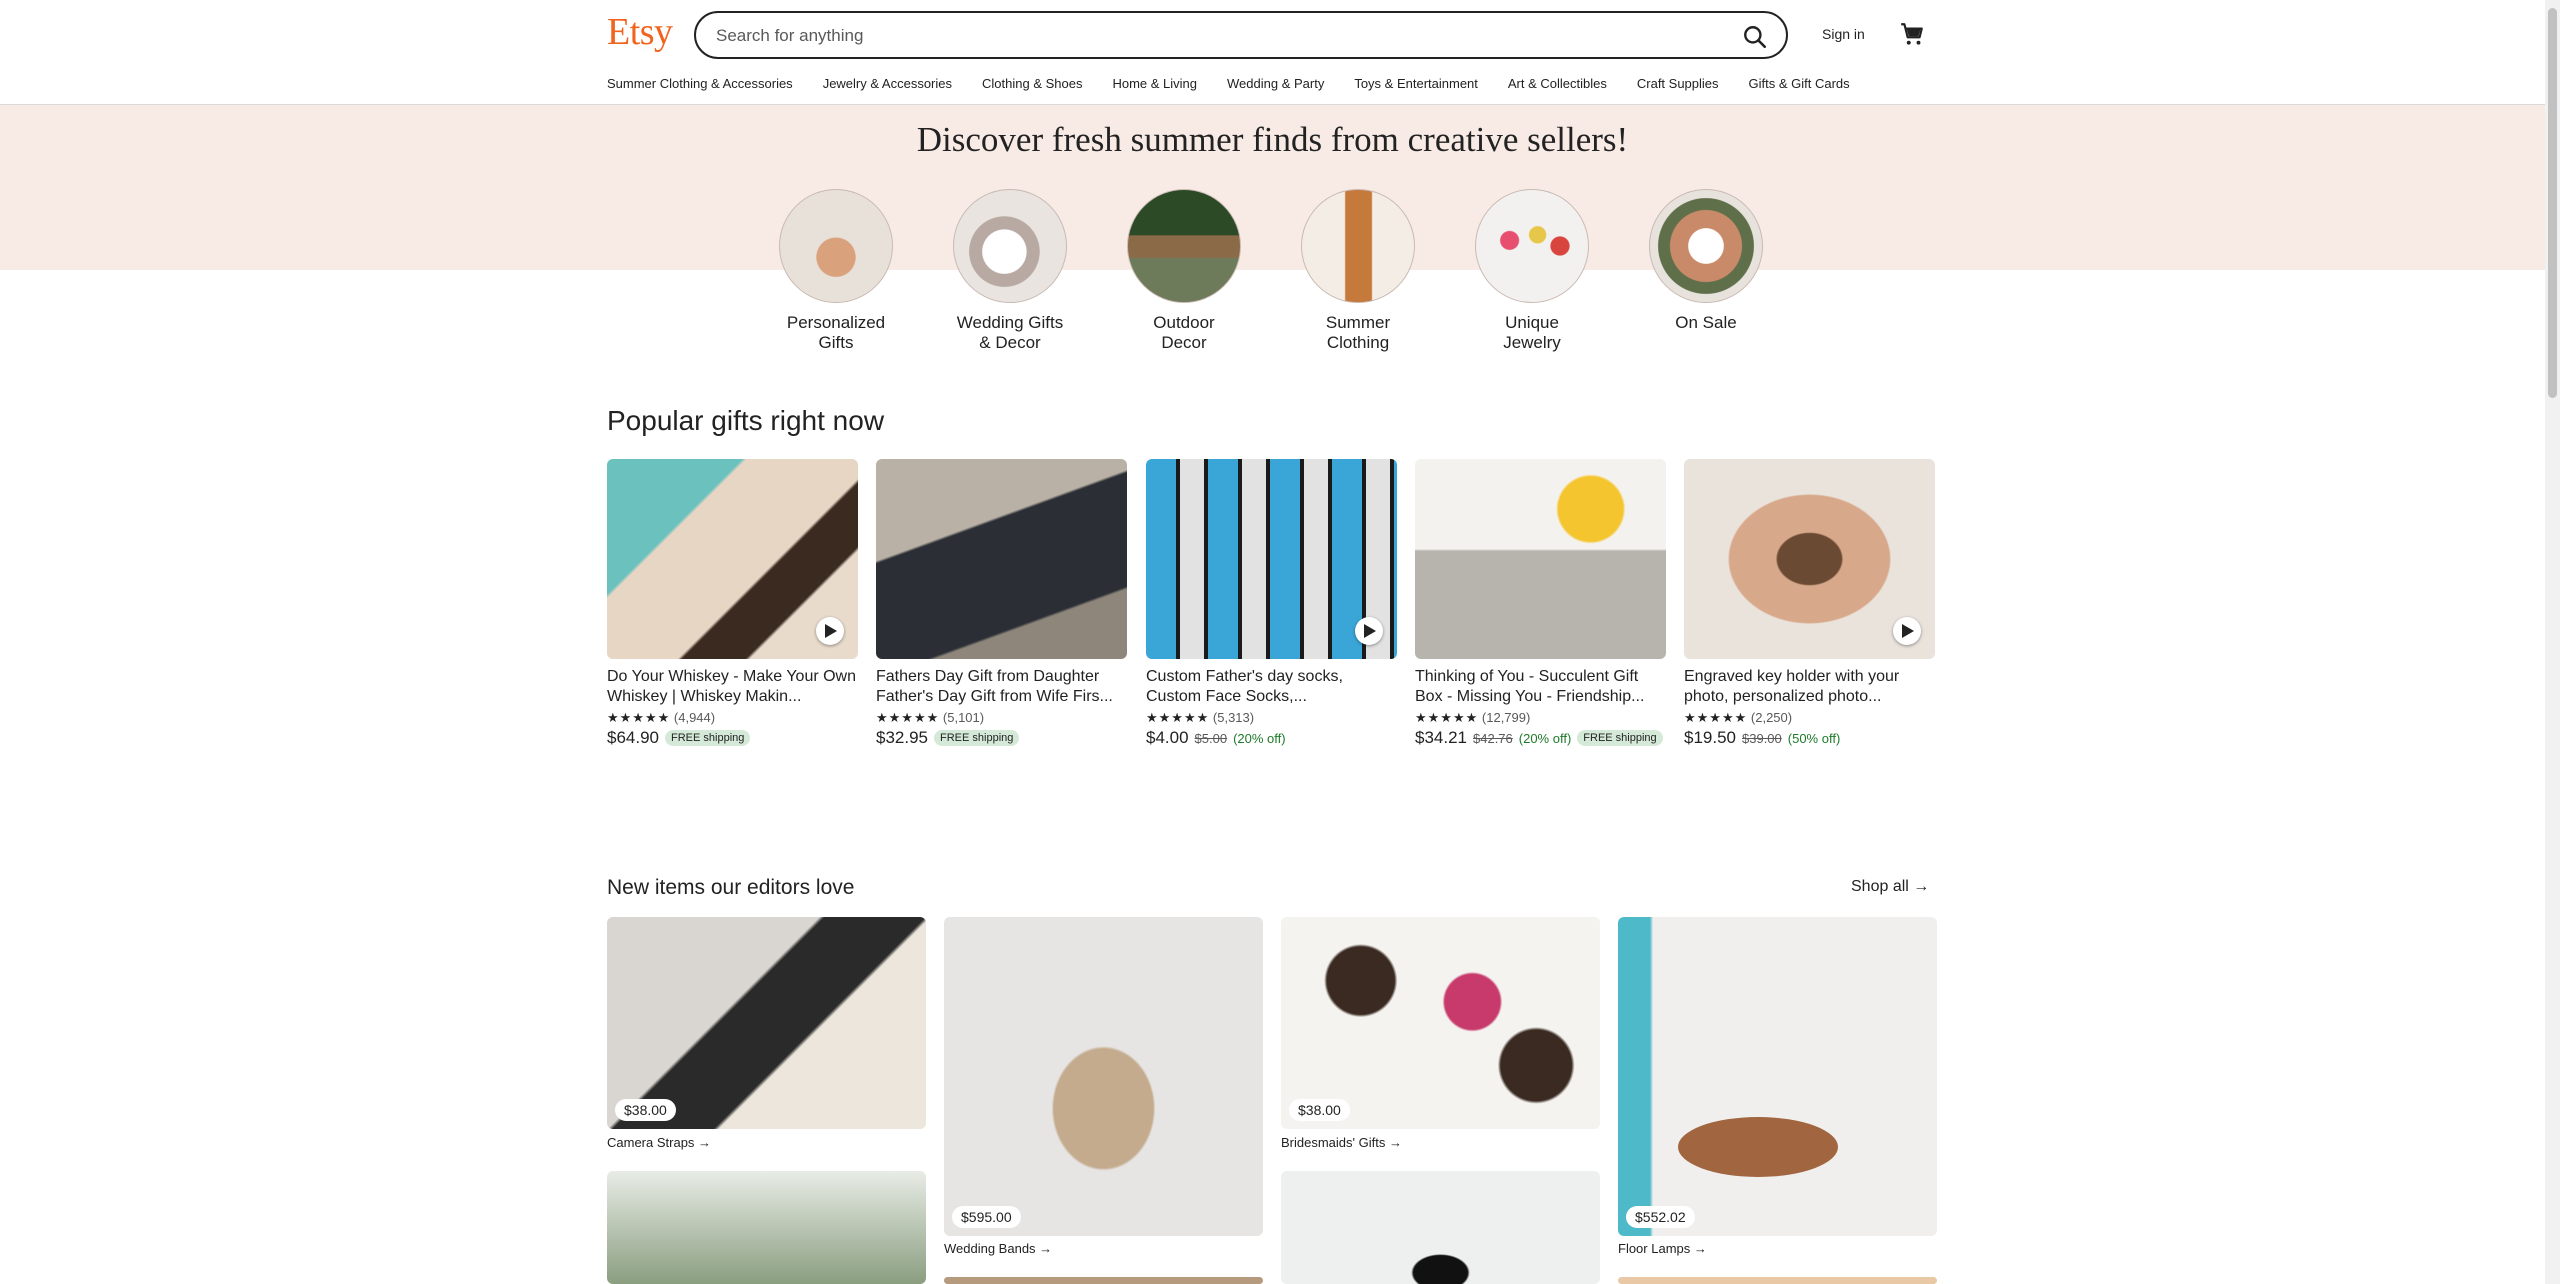  What do you see at coordinates (700, 86) in the screenshot?
I see `nav-item-summer-clothing: Summer Clothing & Accessories` at bounding box center [700, 86].